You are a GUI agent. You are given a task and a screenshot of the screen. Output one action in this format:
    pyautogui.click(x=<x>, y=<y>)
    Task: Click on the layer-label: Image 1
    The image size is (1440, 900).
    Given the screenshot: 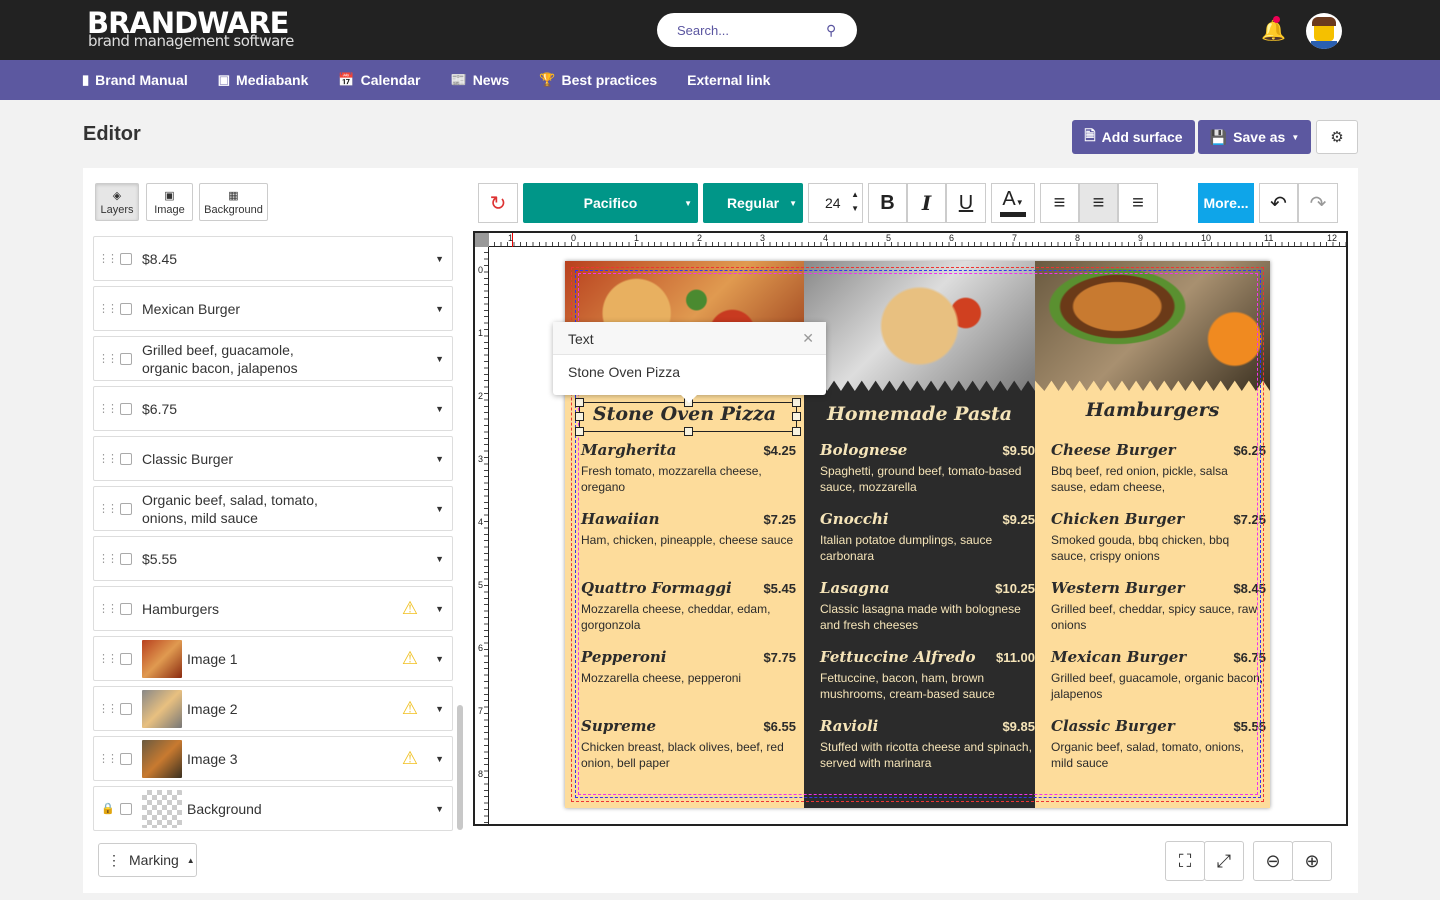 What is the action you would take?
    pyautogui.click(x=212, y=658)
    